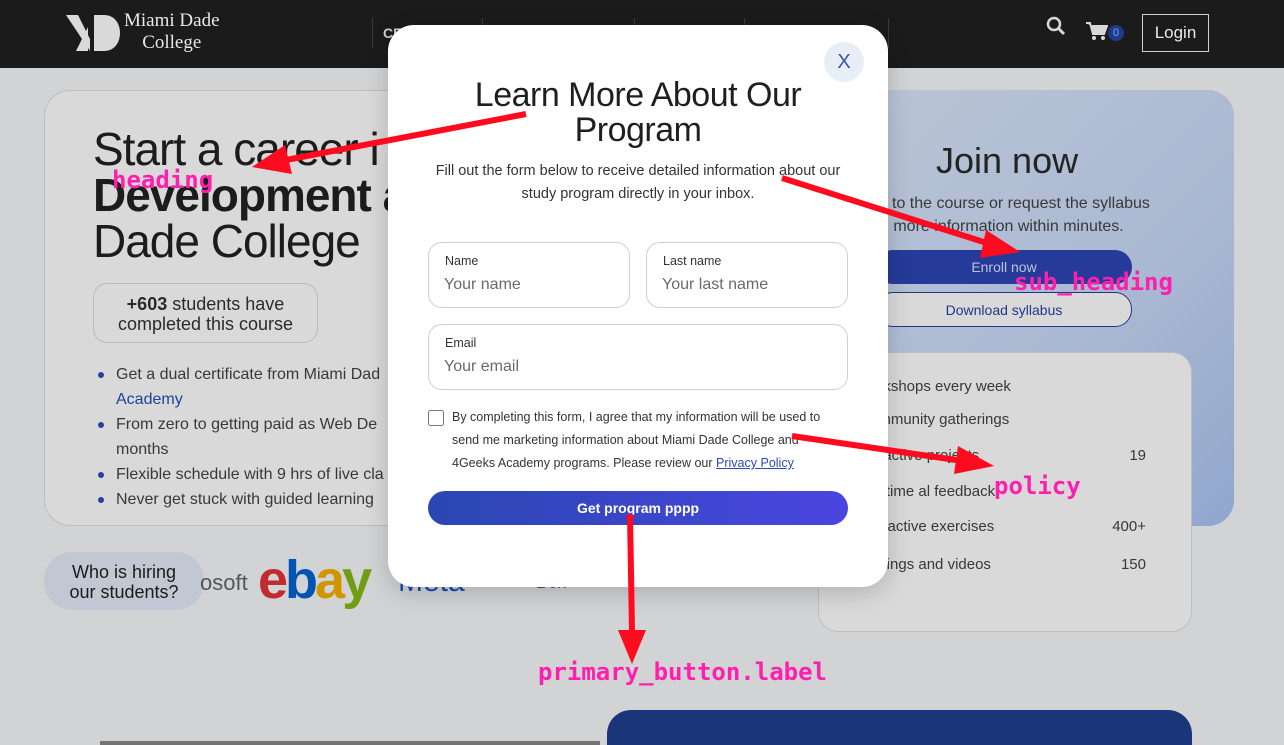 The width and height of the screenshot is (1284, 745). Describe the element at coordinates (163, 180) in the screenshot. I see `heading-annotation: heading` at that location.